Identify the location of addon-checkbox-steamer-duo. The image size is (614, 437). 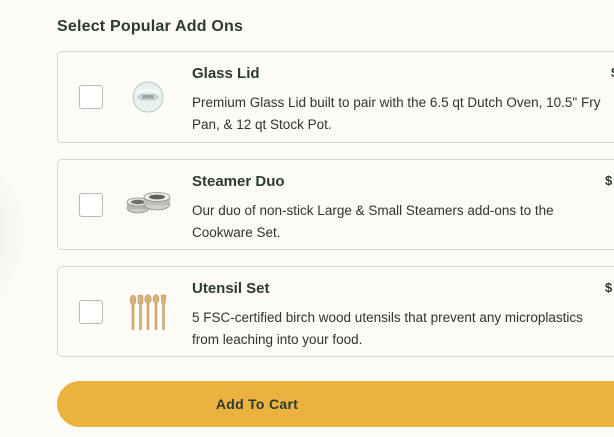
(91, 205).